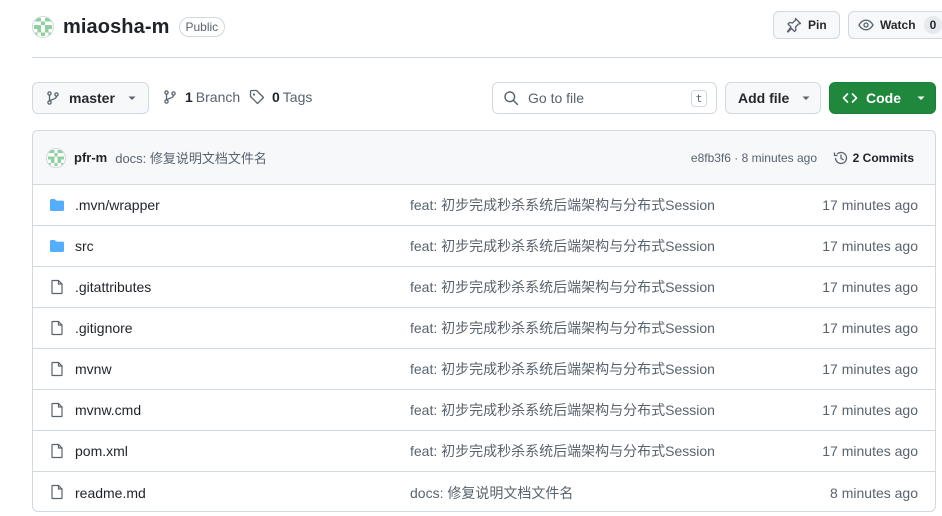 Image resolution: width=942 pixels, height=516 pixels. What do you see at coordinates (491, 493) in the screenshot?
I see `file-commit-message-link: docs: 修复说明文档文件名` at bounding box center [491, 493].